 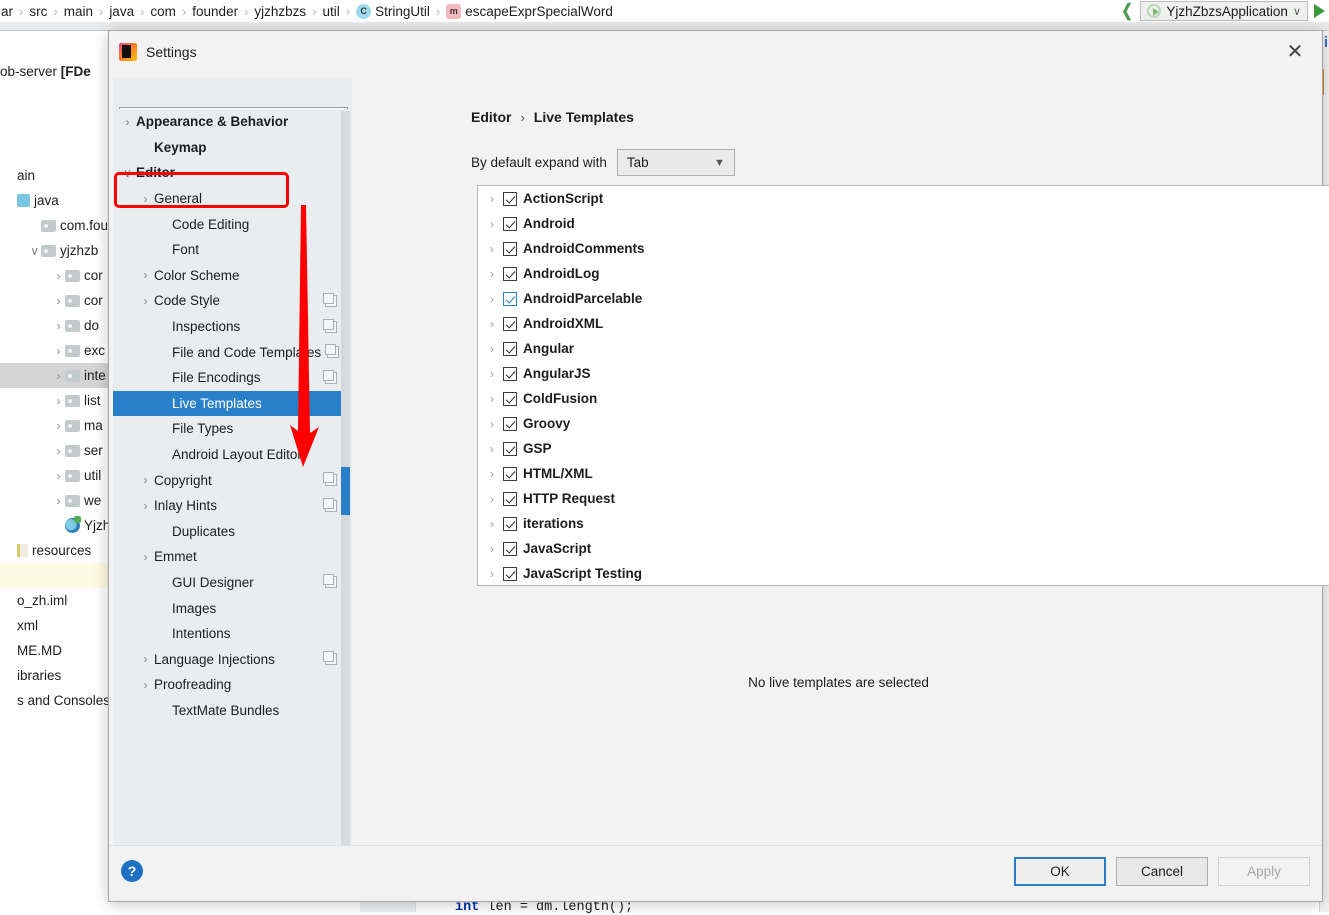 What do you see at coordinates (903, 223) in the screenshot?
I see `template-group-row: ›Android` at bounding box center [903, 223].